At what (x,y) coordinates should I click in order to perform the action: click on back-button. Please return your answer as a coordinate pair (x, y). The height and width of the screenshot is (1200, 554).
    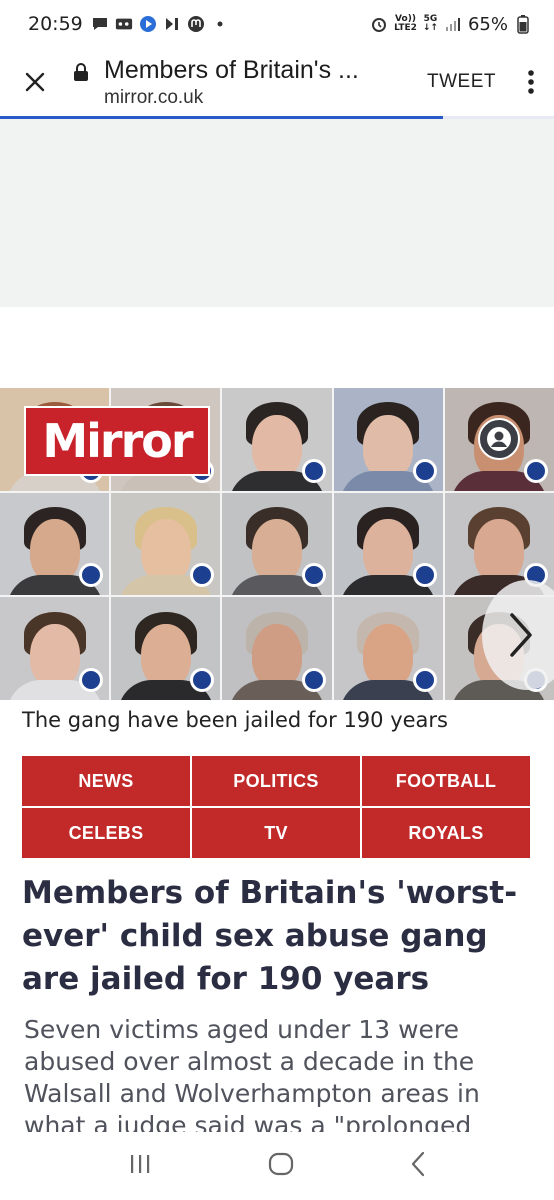
    Looking at the image, I should click on (418, 1166).